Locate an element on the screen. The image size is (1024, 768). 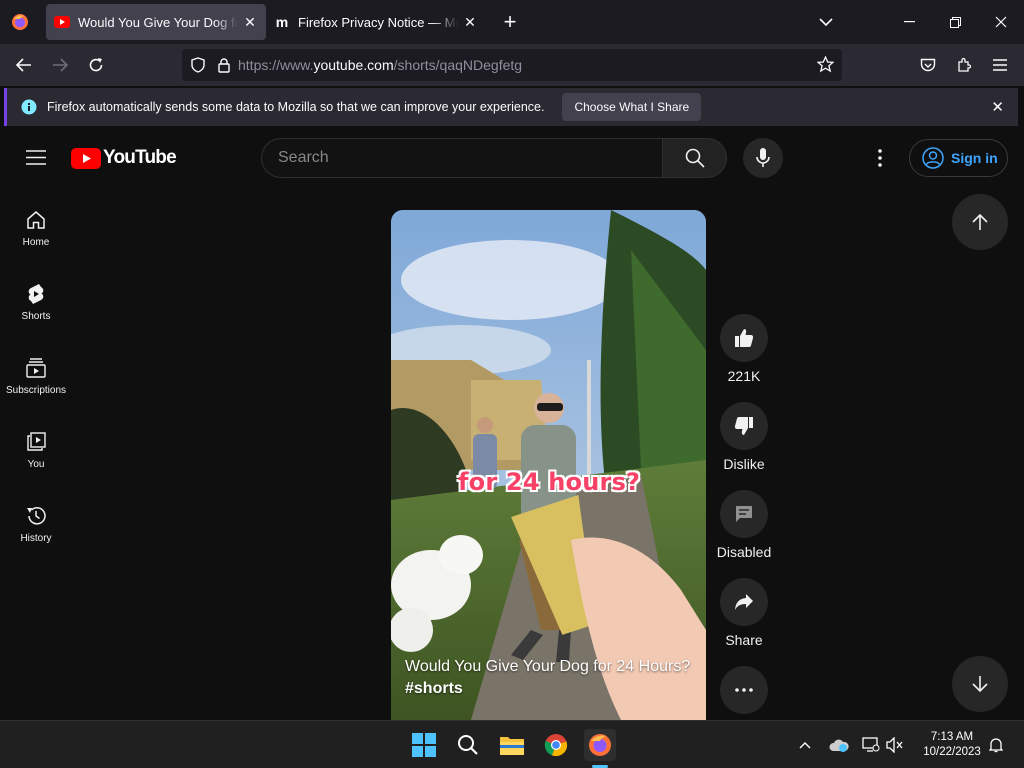
search-input: Search is located at coordinates (462, 158).